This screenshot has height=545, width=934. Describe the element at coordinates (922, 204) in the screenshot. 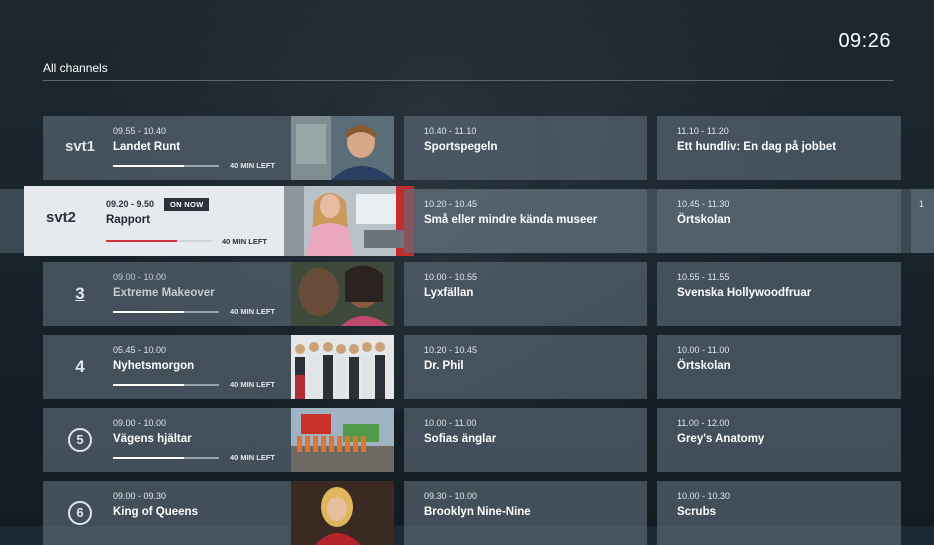

I see `program-time: 1` at that location.